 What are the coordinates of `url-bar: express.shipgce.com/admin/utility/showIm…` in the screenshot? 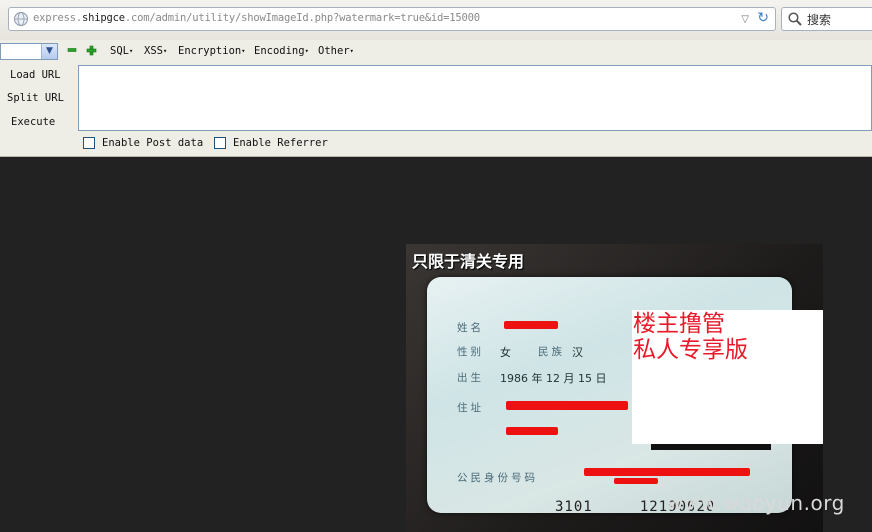 It's located at (392, 19).